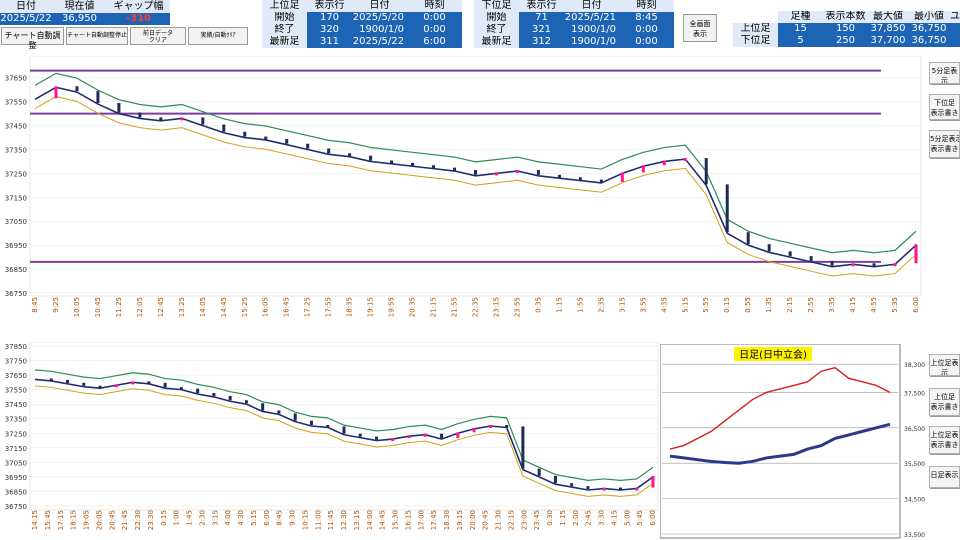 The image size is (960, 540). What do you see at coordinates (16, 174) in the screenshot?
I see `y-tick-label: 37250` at bounding box center [16, 174].